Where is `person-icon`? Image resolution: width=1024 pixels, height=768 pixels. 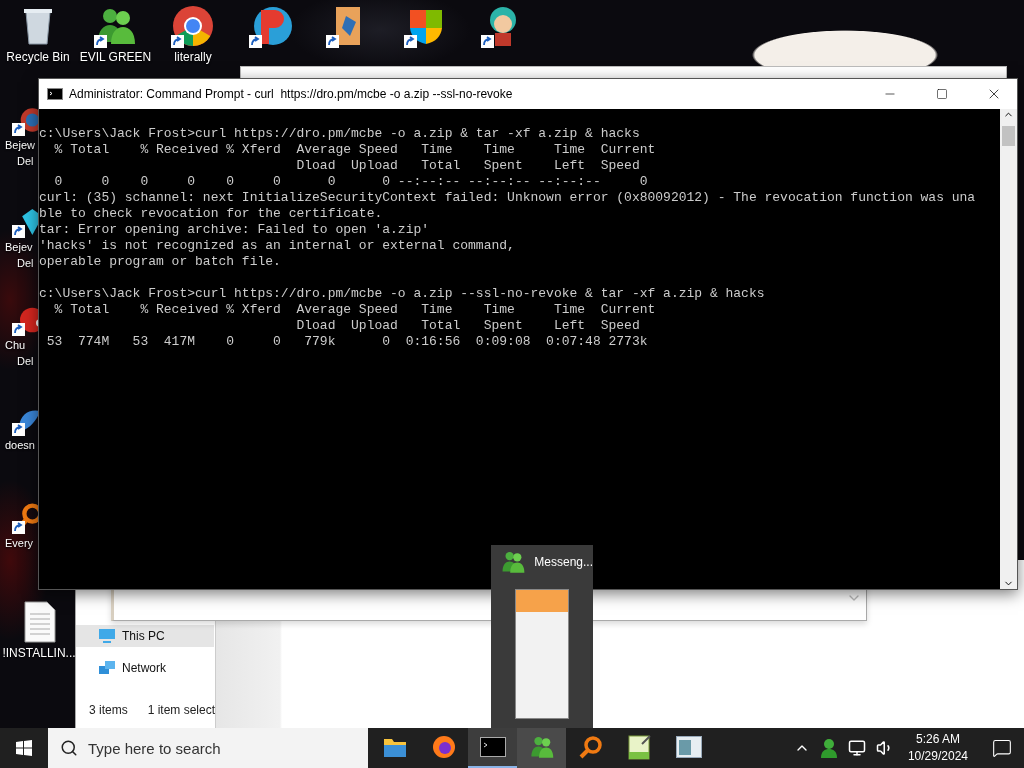
person-icon is located at coordinates (828, 748).